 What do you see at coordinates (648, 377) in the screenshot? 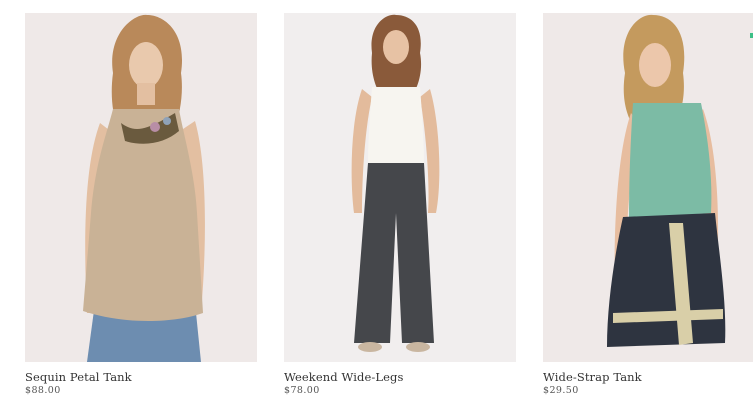
I see `product-name: Wide-Strap Tank` at bounding box center [648, 377].